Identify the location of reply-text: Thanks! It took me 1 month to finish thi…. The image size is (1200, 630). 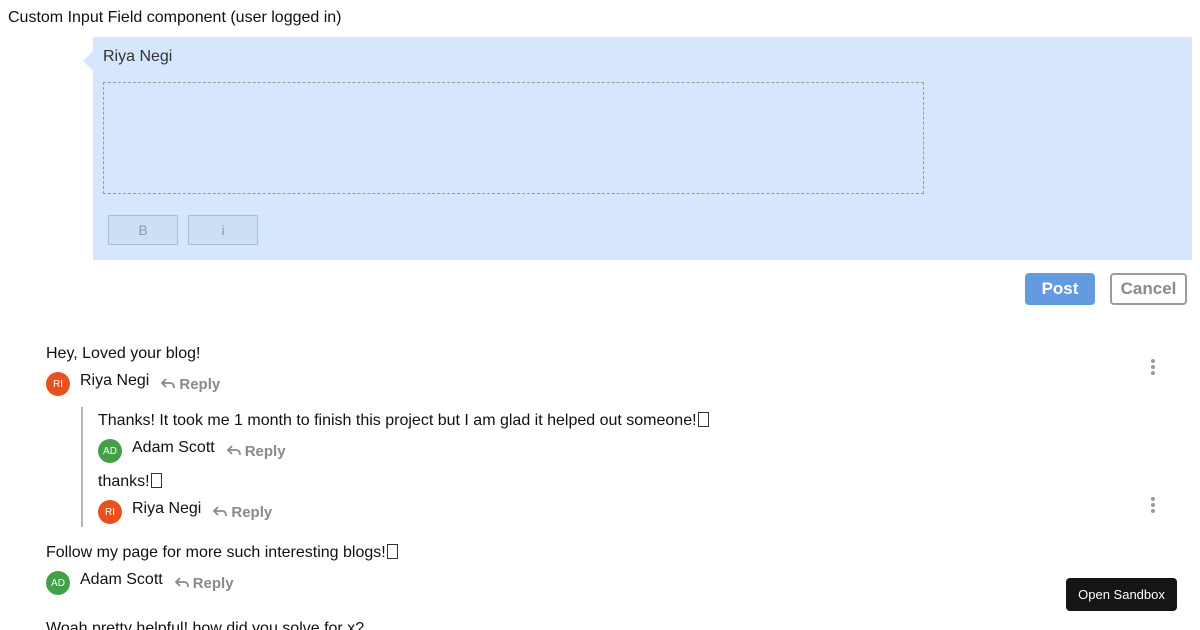
(403, 421).